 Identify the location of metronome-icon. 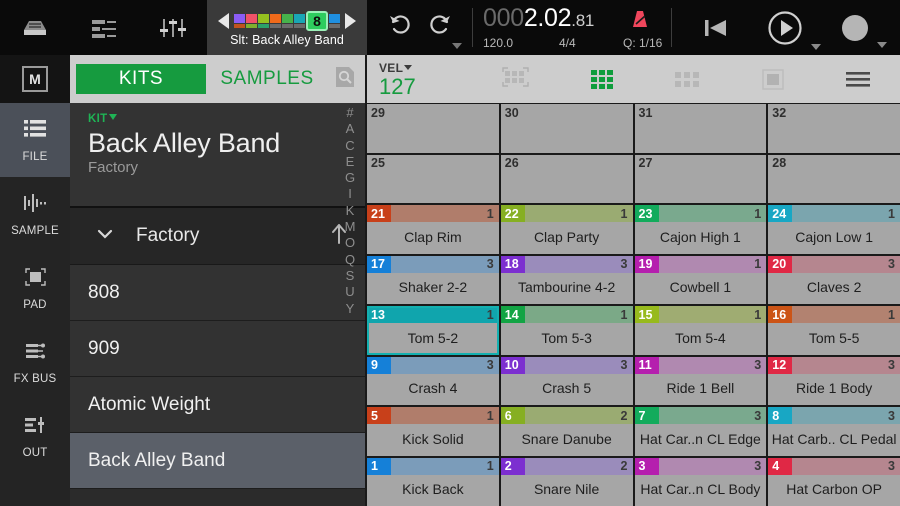
(640, 21).